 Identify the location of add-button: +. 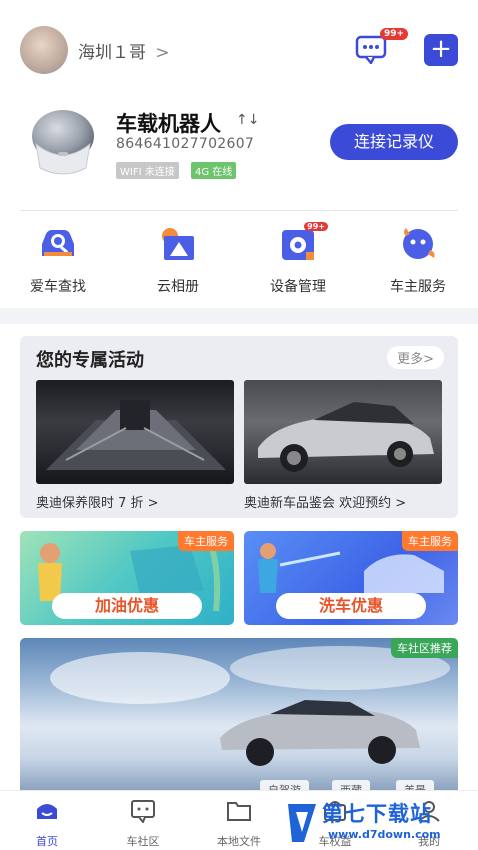
(441, 50).